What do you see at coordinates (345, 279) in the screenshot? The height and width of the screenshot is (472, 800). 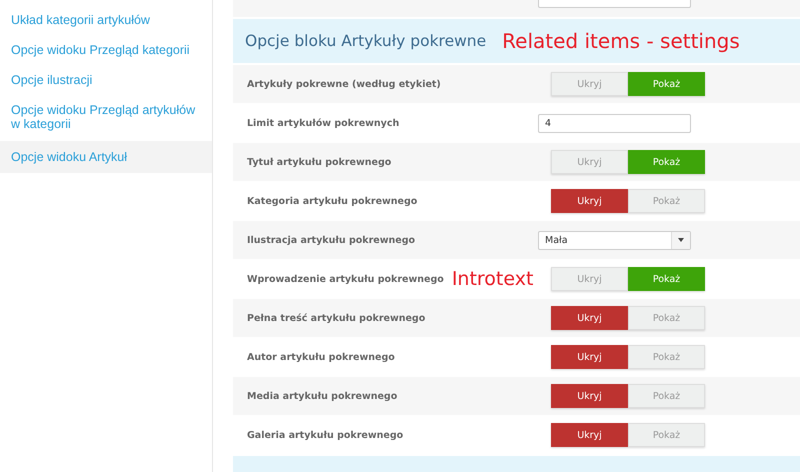 I see `setting-label: Wprowadzenie artykułu pokrewnego` at bounding box center [345, 279].